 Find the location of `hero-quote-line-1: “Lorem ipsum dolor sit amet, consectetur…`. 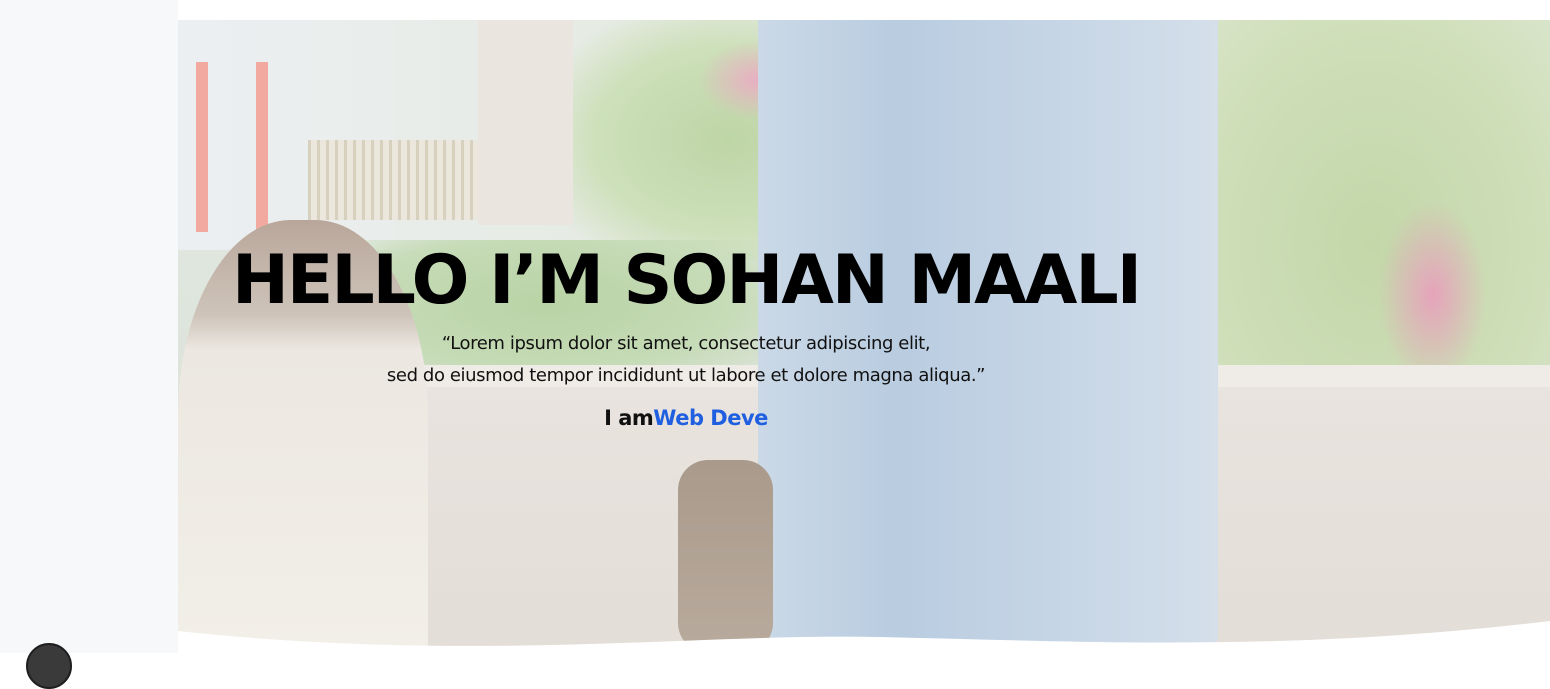

hero-quote-line-1: “Lorem ipsum dolor sit amet, consectetur… is located at coordinates (686, 343).